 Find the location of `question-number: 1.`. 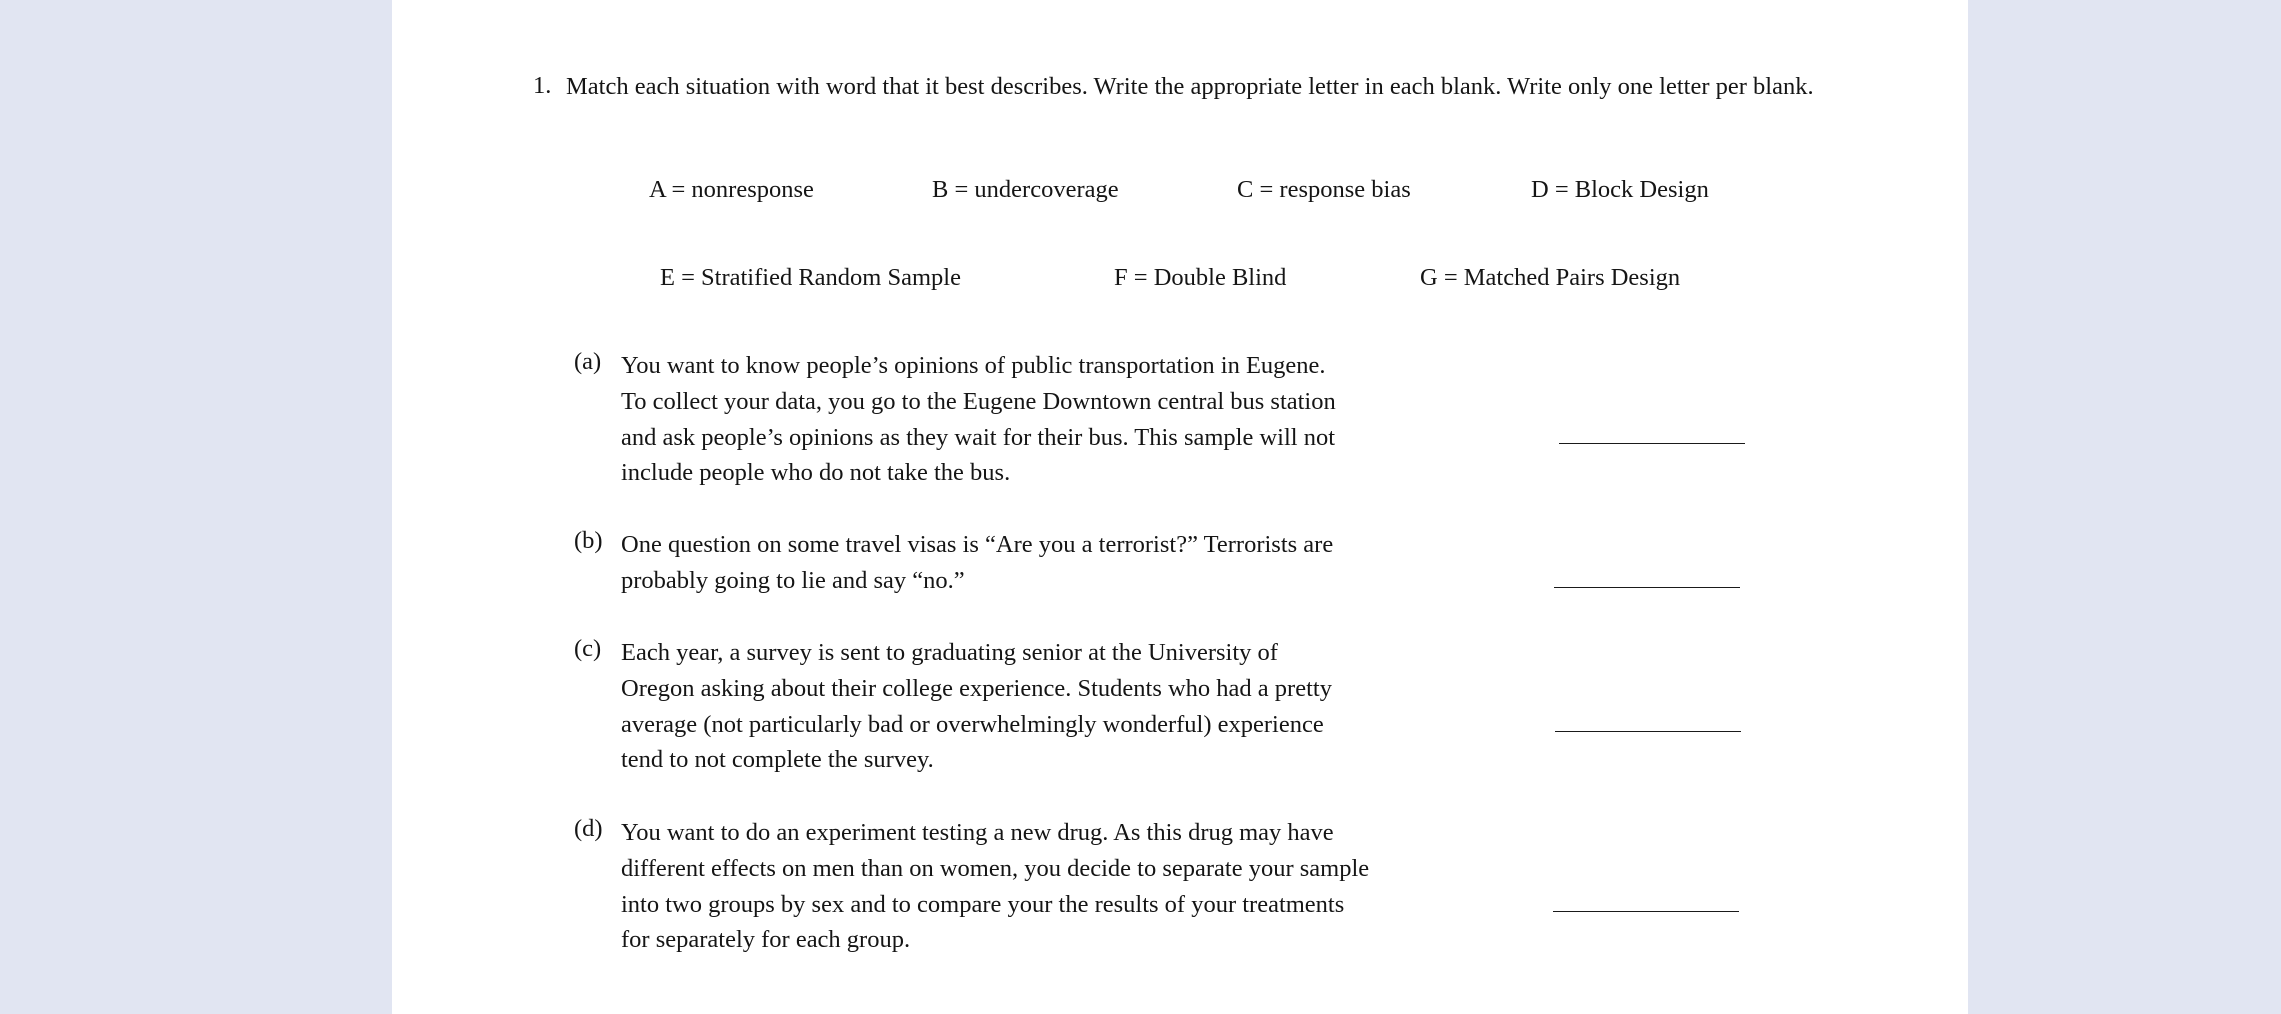

question-number: 1. is located at coordinates (542, 85).